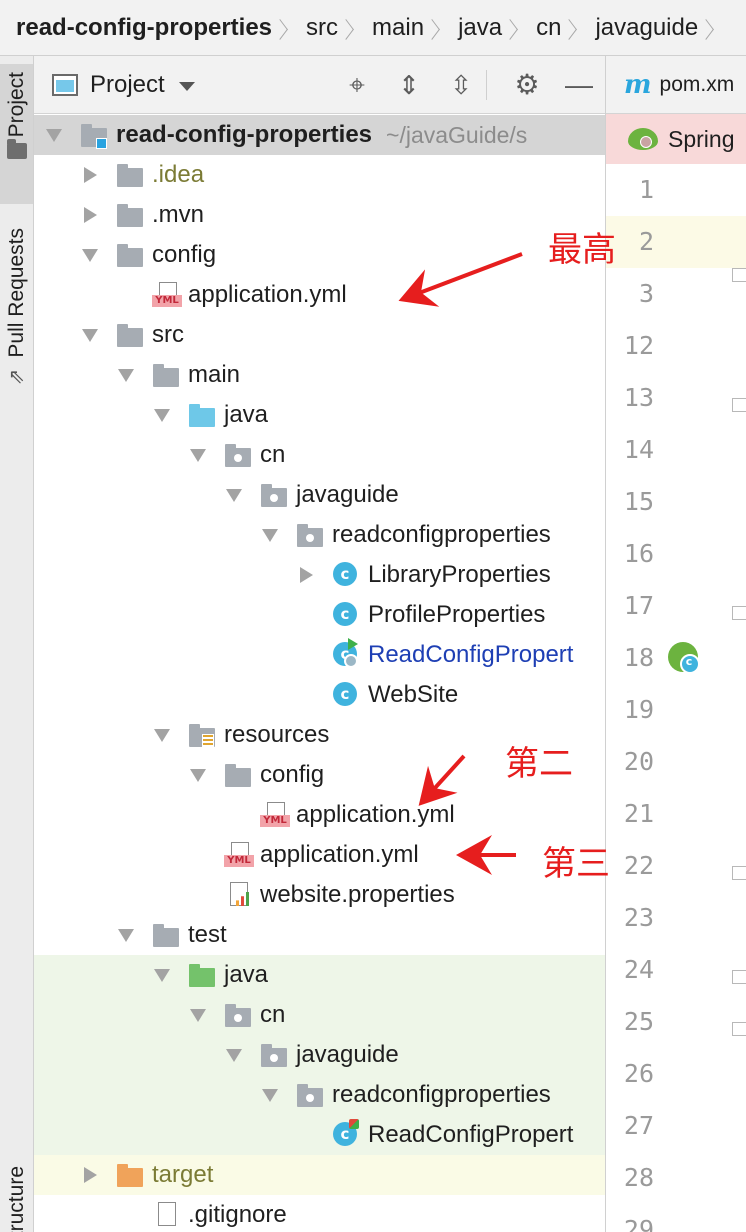 The image size is (746, 1232). Describe the element at coordinates (166, 1215) in the screenshot. I see `file-icon` at that location.